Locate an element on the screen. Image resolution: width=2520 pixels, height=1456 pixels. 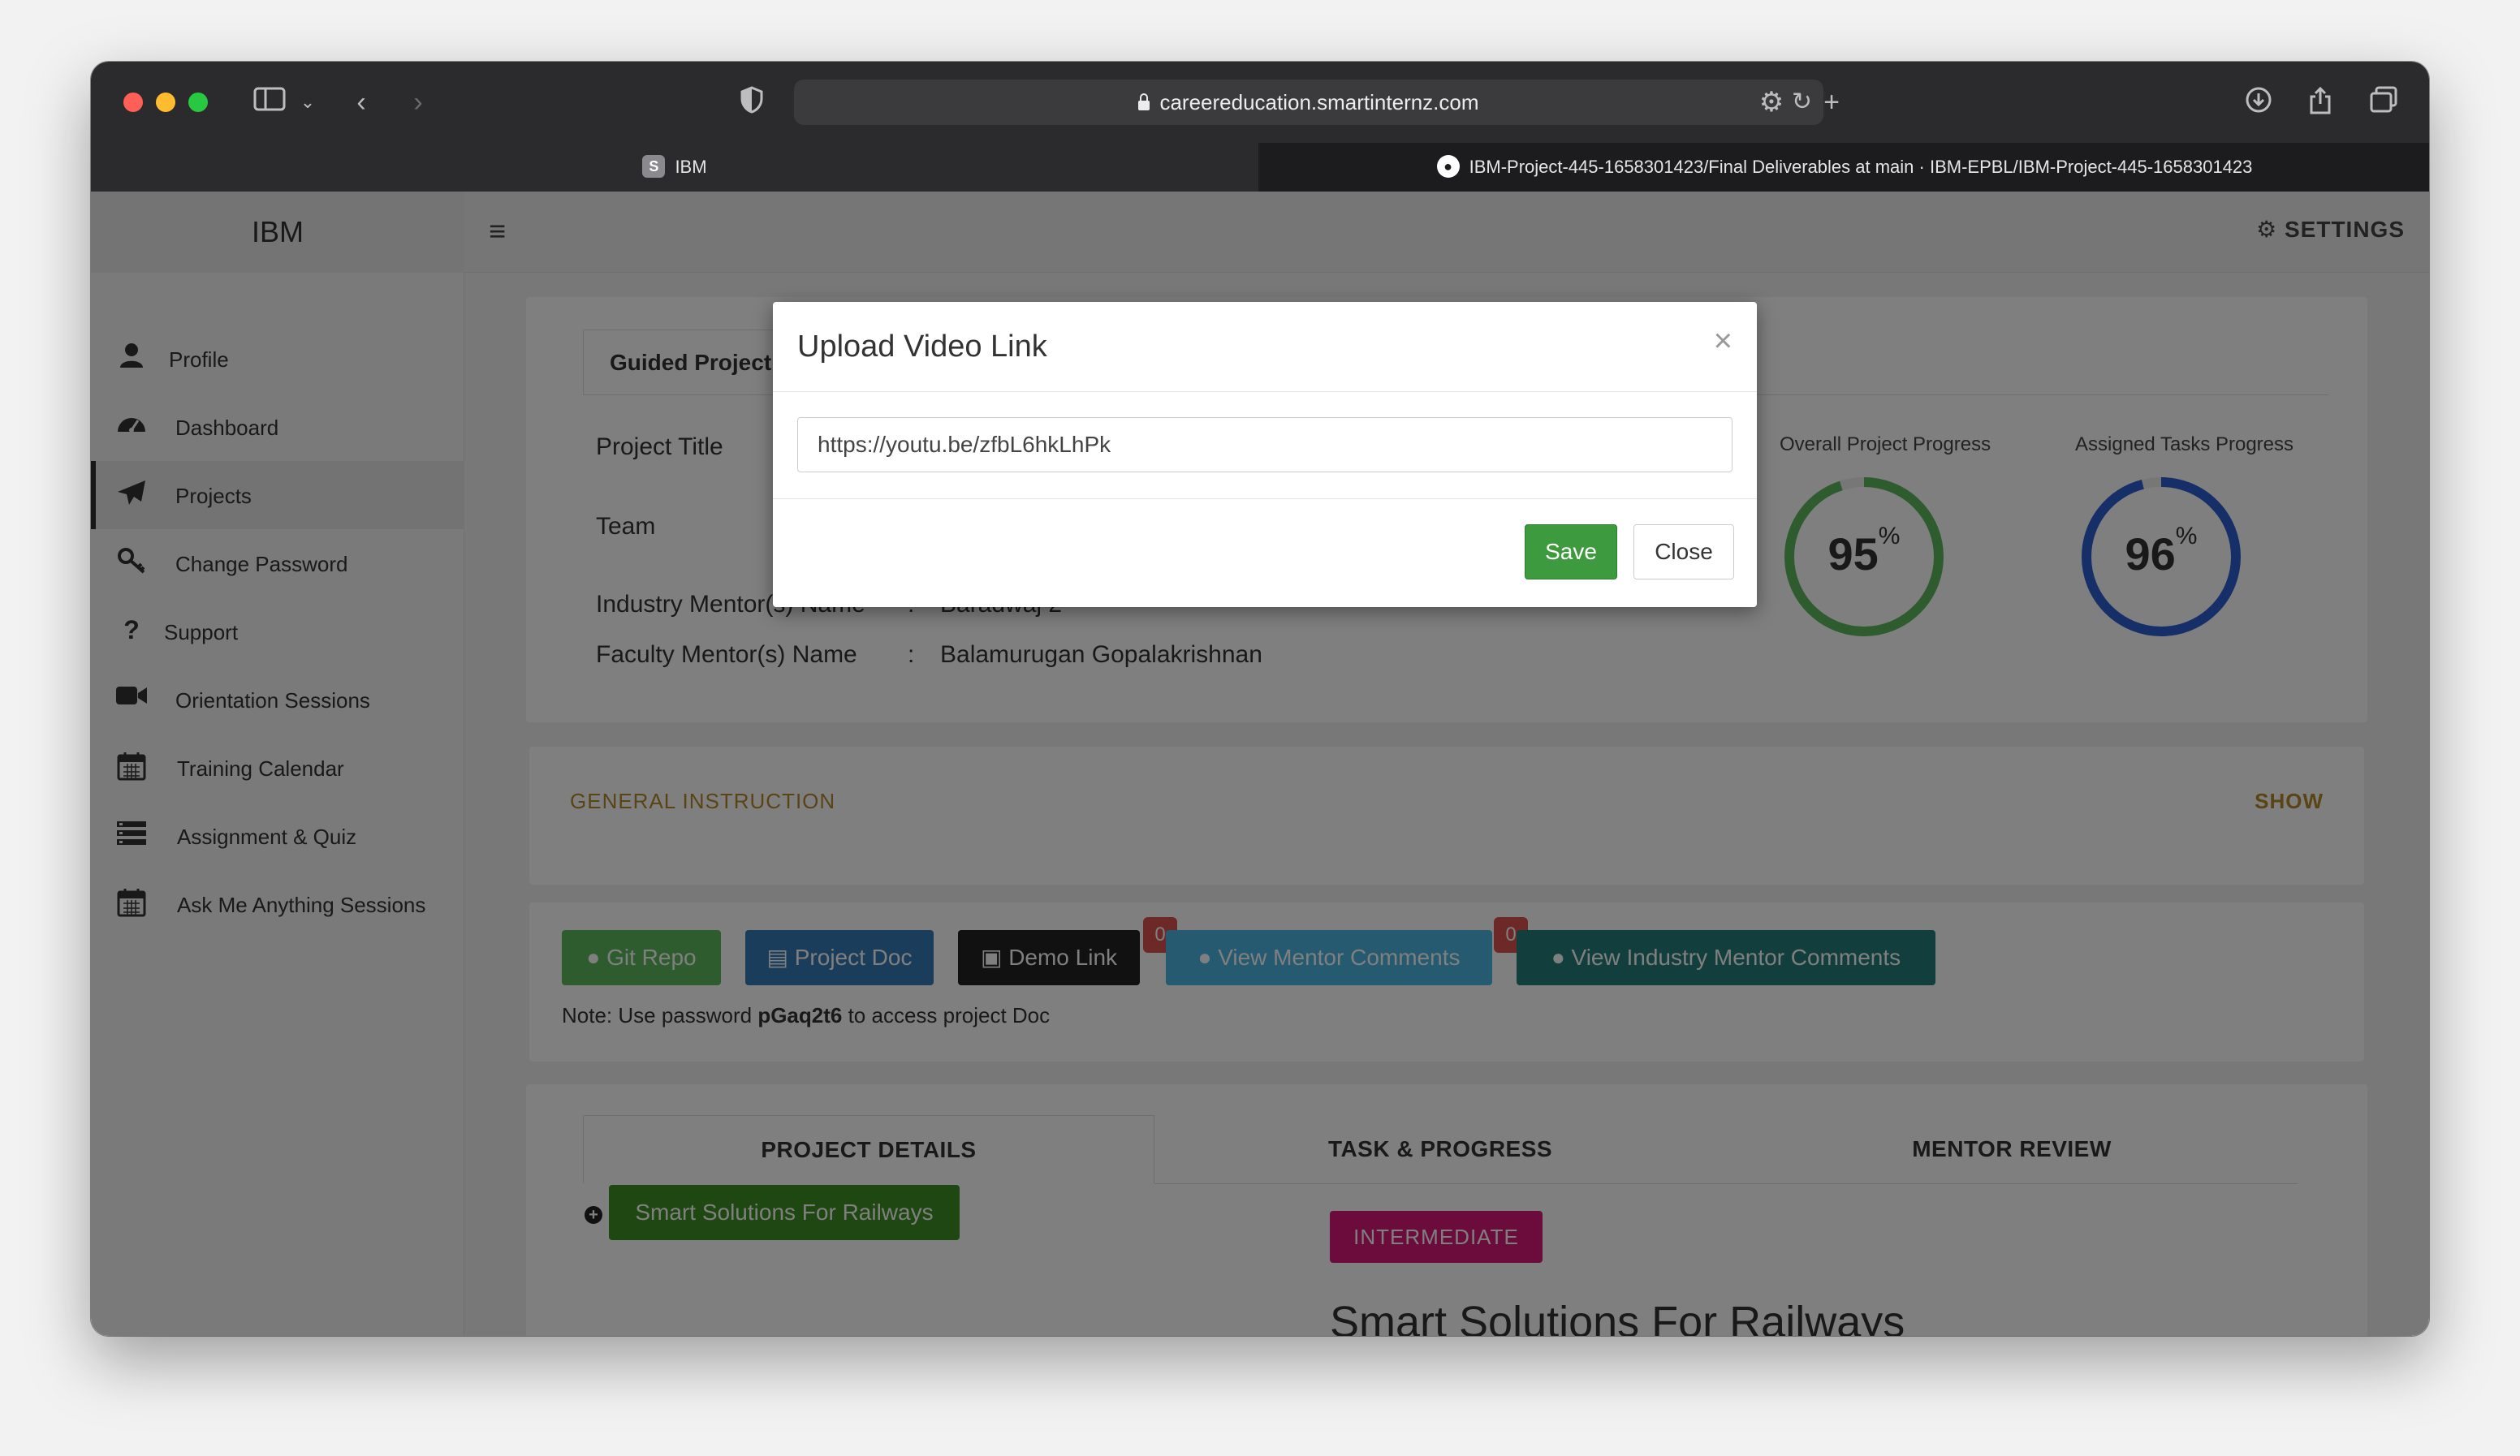
close-window-button is located at coordinates (133, 103).